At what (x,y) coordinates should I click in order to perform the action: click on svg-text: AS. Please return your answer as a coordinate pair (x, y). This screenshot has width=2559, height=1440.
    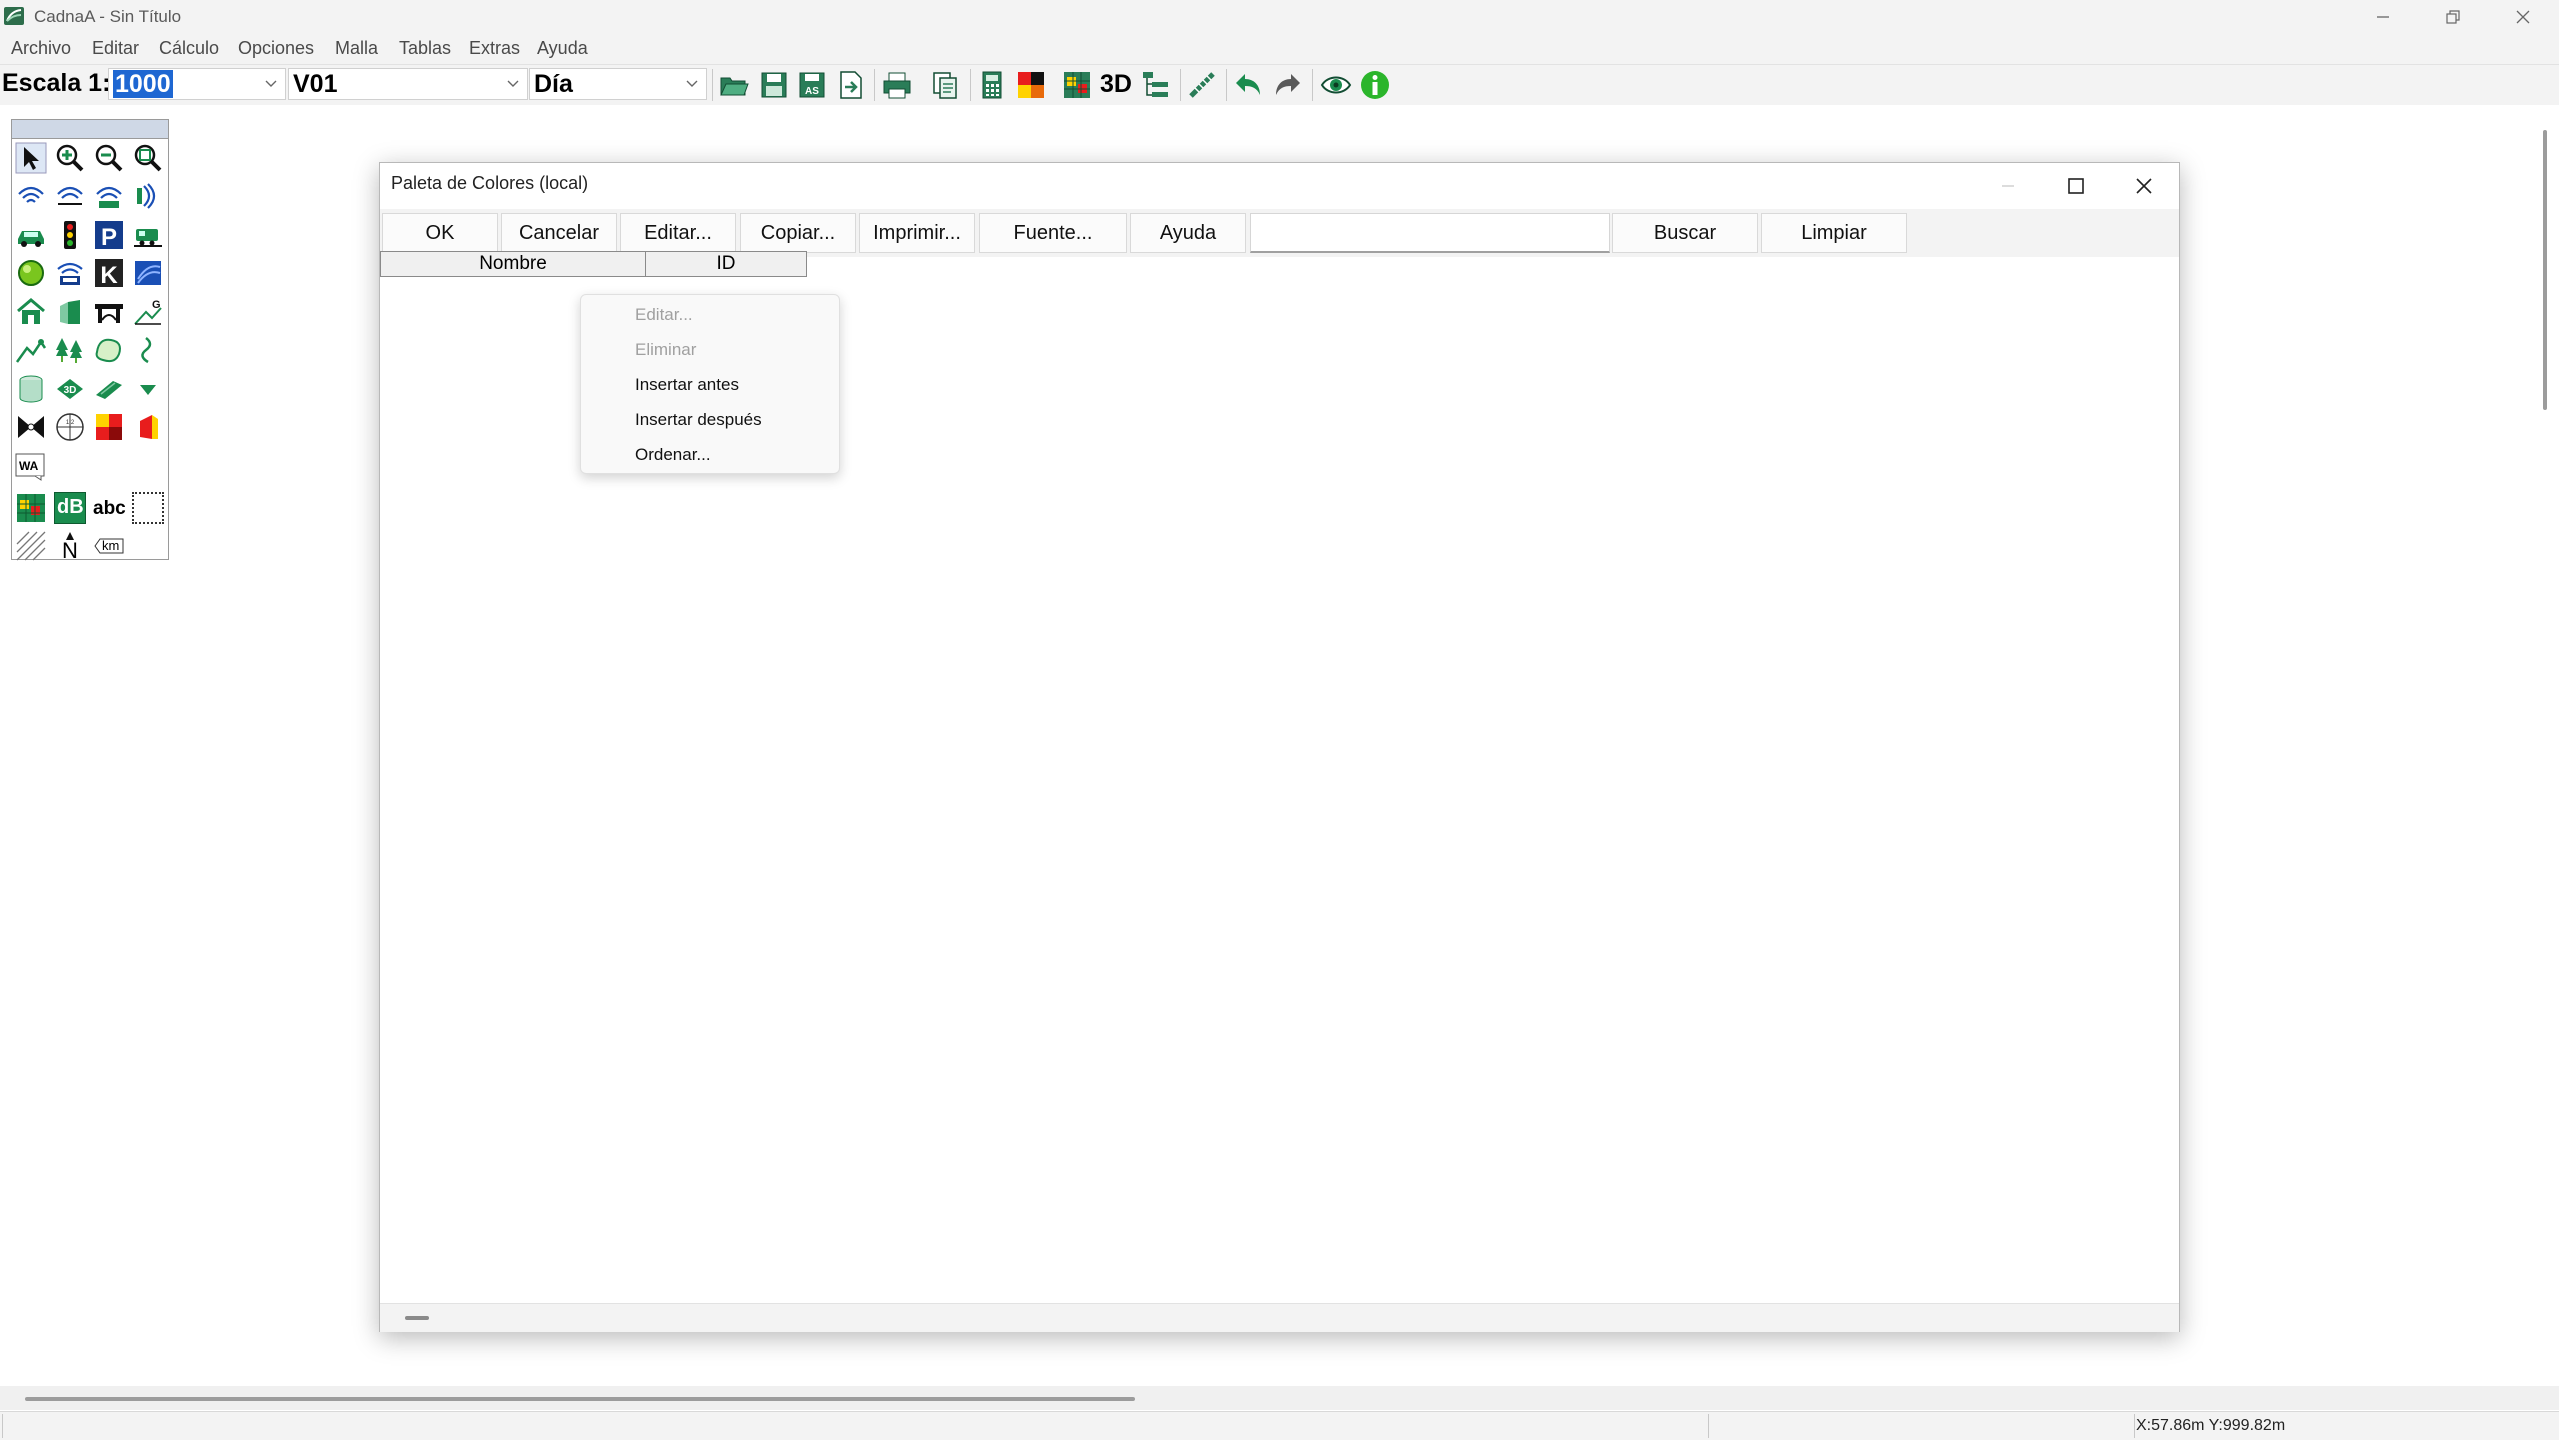
    Looking at the image, I should click on (812, 91).